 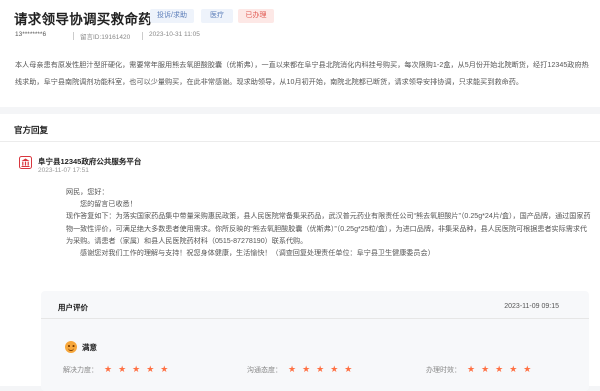 What do you see at coordinates (108, 204) in the screenshot?
I see `reply-received: 您的留言已收悉！` at bounding box center [108, 204].